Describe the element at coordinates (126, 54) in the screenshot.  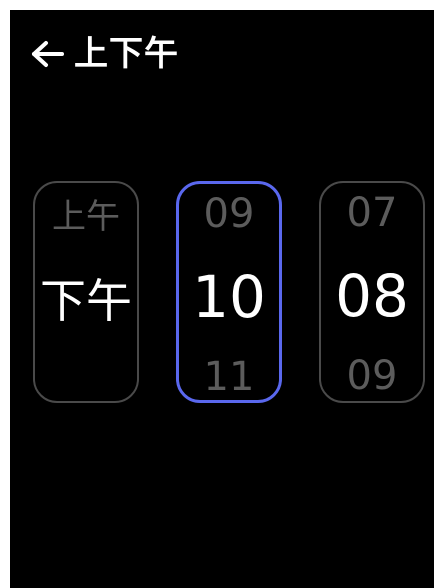
I see `page-title: 上下午` at that location.